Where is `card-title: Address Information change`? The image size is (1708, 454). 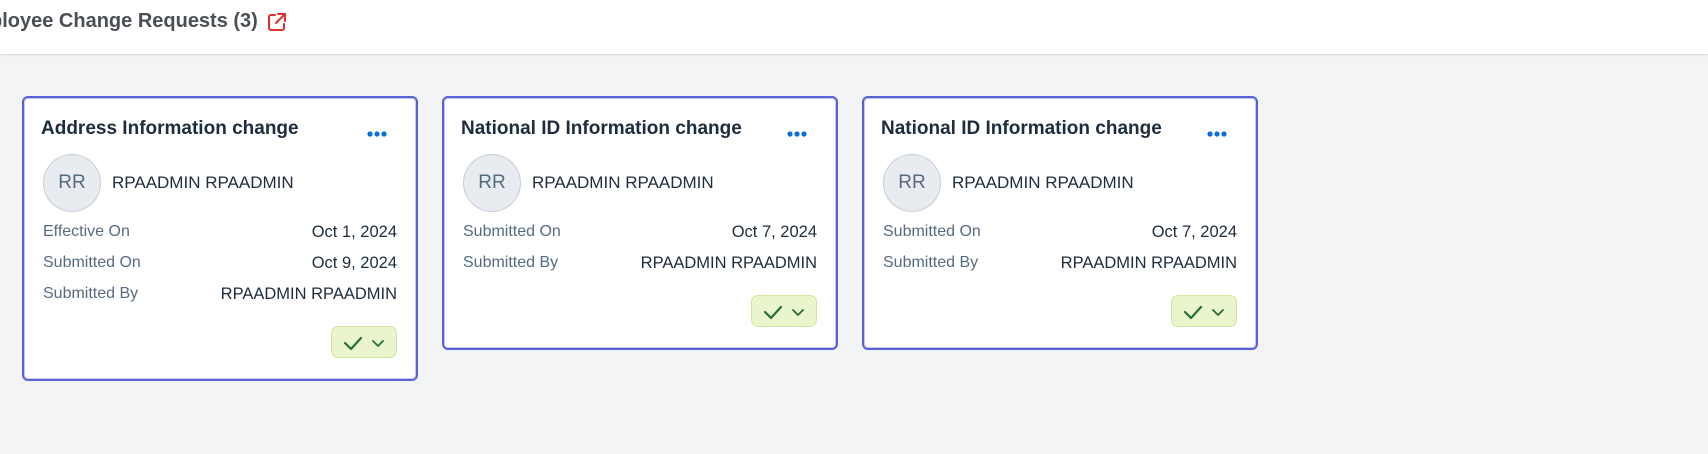 card-title: Address Information change is located at coordinates (170, 128).